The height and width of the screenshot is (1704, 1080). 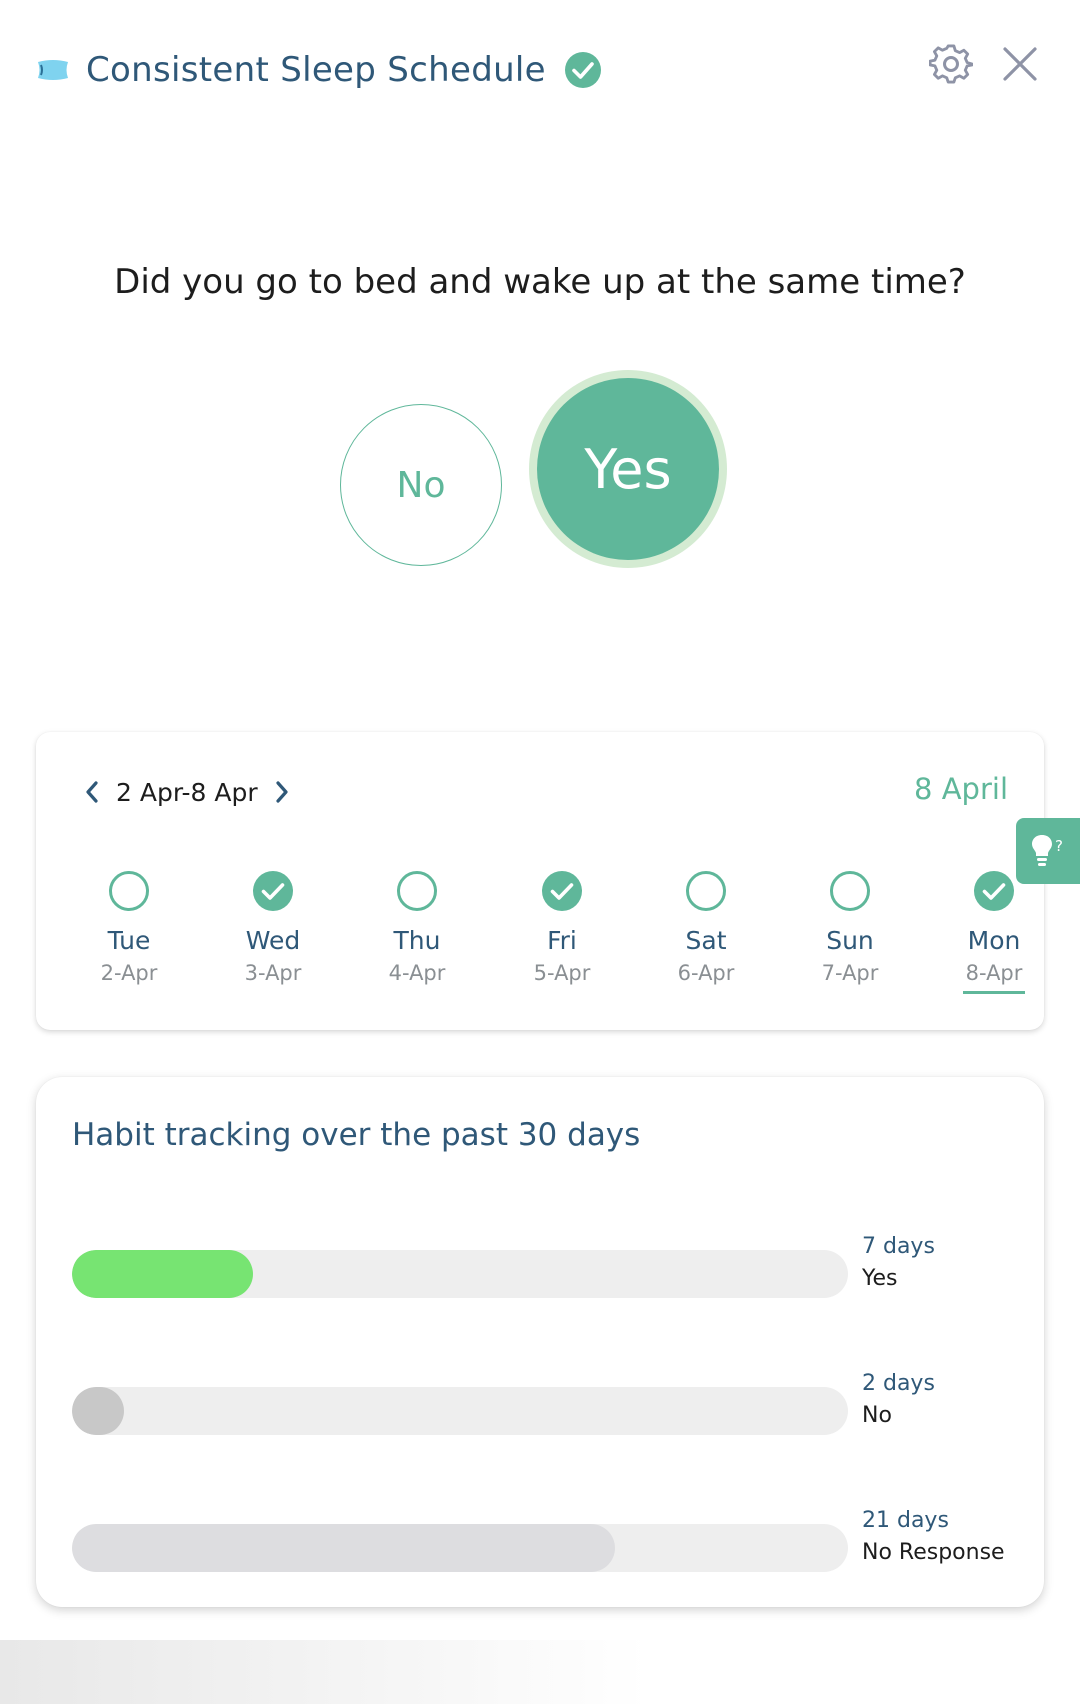 What do you see at coordinates (898, 1383) in the screenshot?
I see `row-days: 2 days` at bounding box center [898, 1383].